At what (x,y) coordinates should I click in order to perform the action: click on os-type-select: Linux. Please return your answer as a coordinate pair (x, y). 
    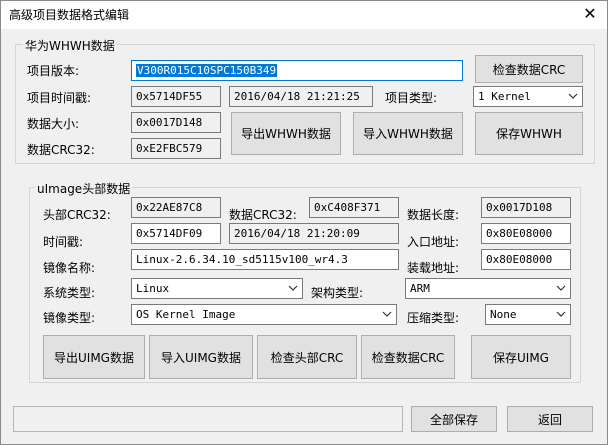
    Looking at the image, I should click on (217, 288).